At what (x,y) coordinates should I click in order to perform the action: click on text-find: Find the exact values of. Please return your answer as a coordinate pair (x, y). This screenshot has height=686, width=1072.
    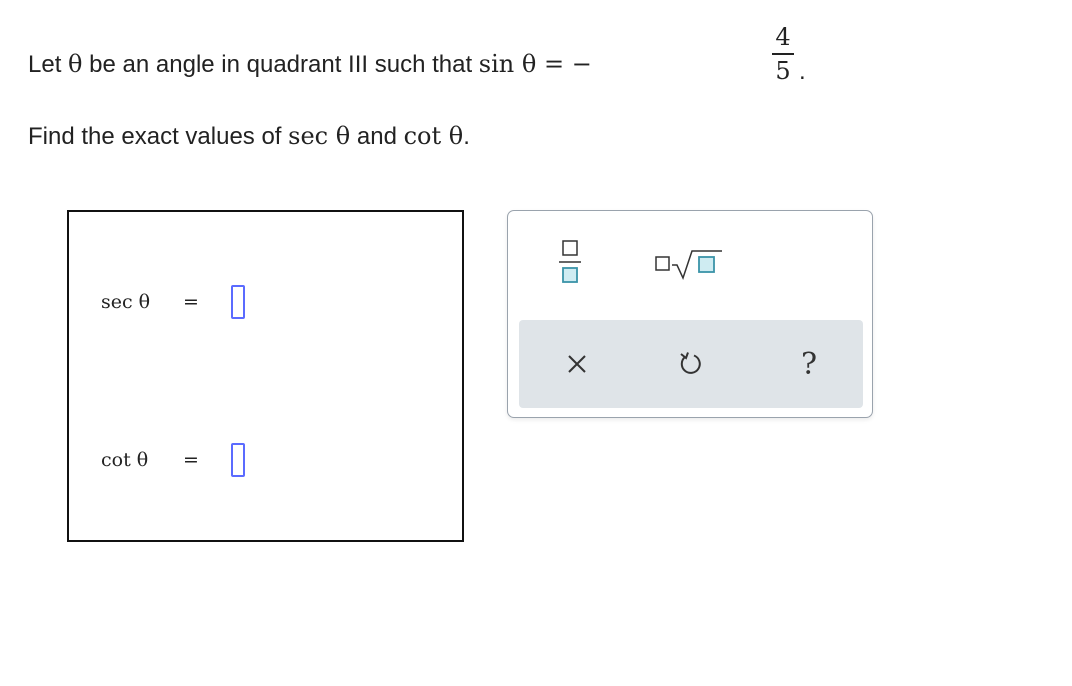
    Looking at the image, I should click on (155, 136).